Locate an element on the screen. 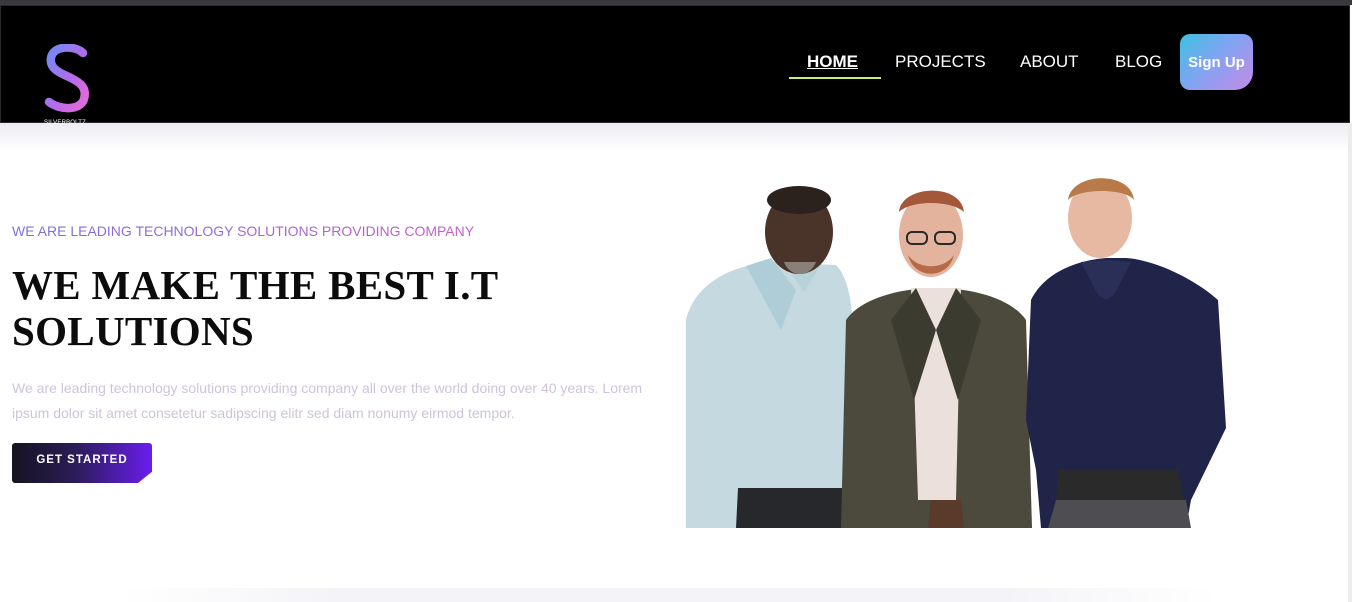 This screenshot has width=1352, height=602. brand-logo: SILVERBOLTZ is located at coordinates (68, 86).